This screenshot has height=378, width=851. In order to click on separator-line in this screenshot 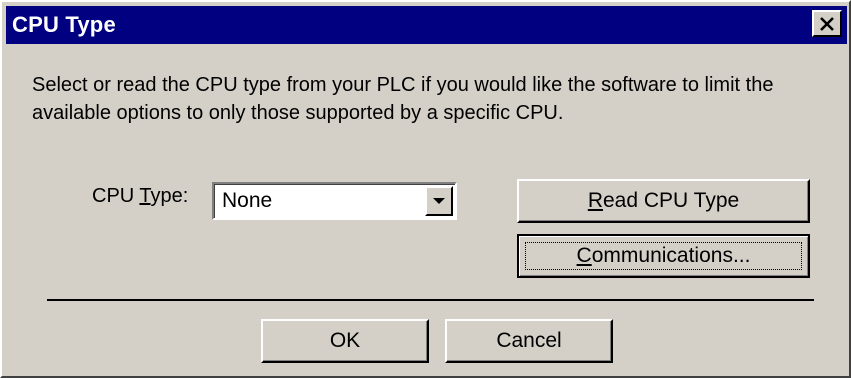, I will do `click(430, 300)`.